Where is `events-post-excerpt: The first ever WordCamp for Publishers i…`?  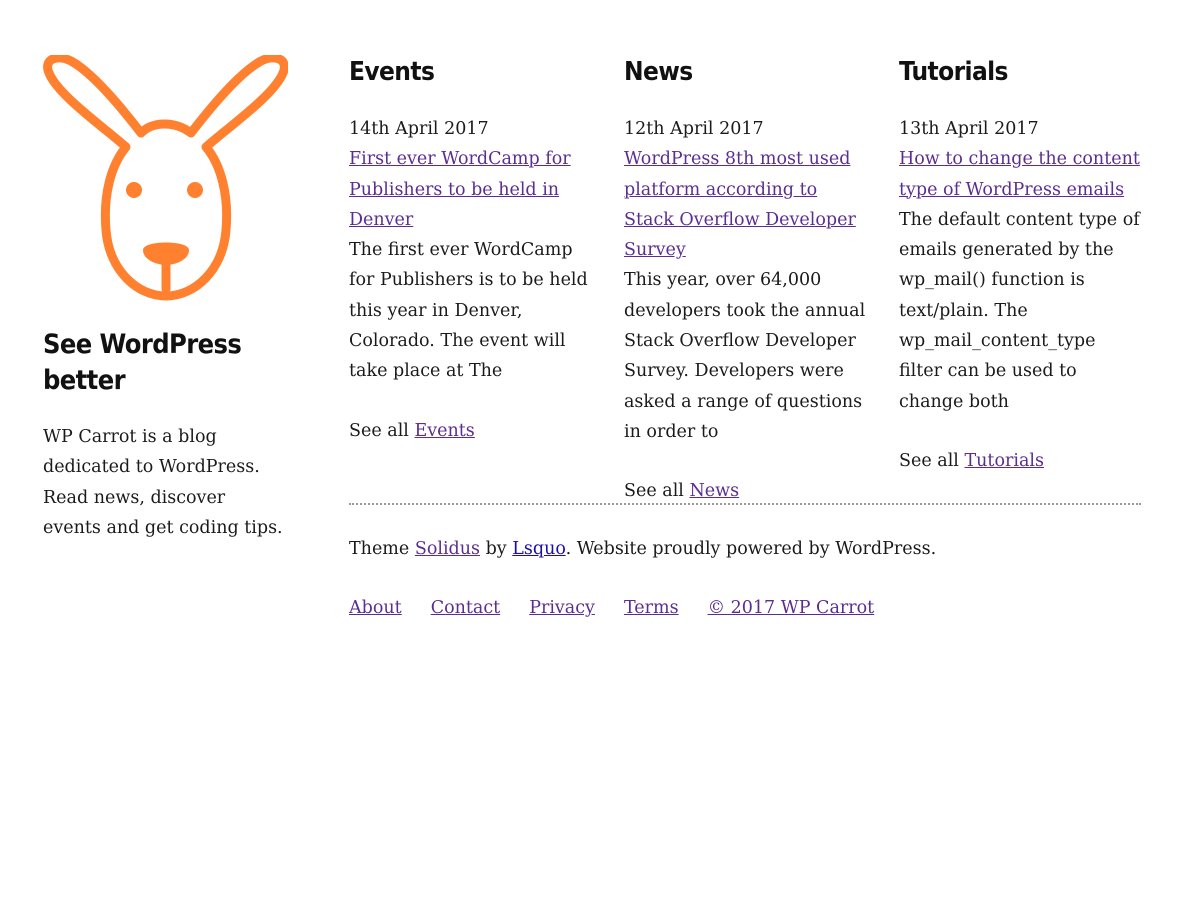 events-post-excerpt: The first ever WordCamp for Publishers i… is located at coordinates (468, 311).